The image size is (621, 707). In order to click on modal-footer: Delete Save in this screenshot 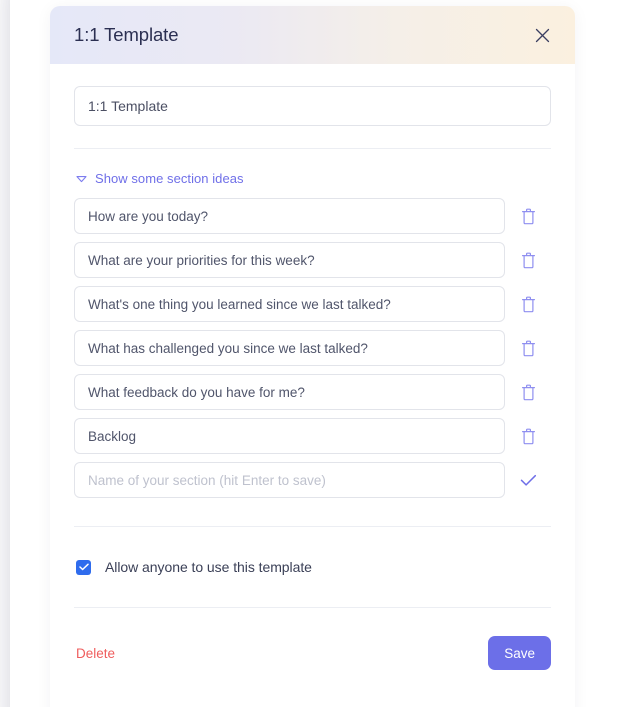, I will do `click(312, 645)`.